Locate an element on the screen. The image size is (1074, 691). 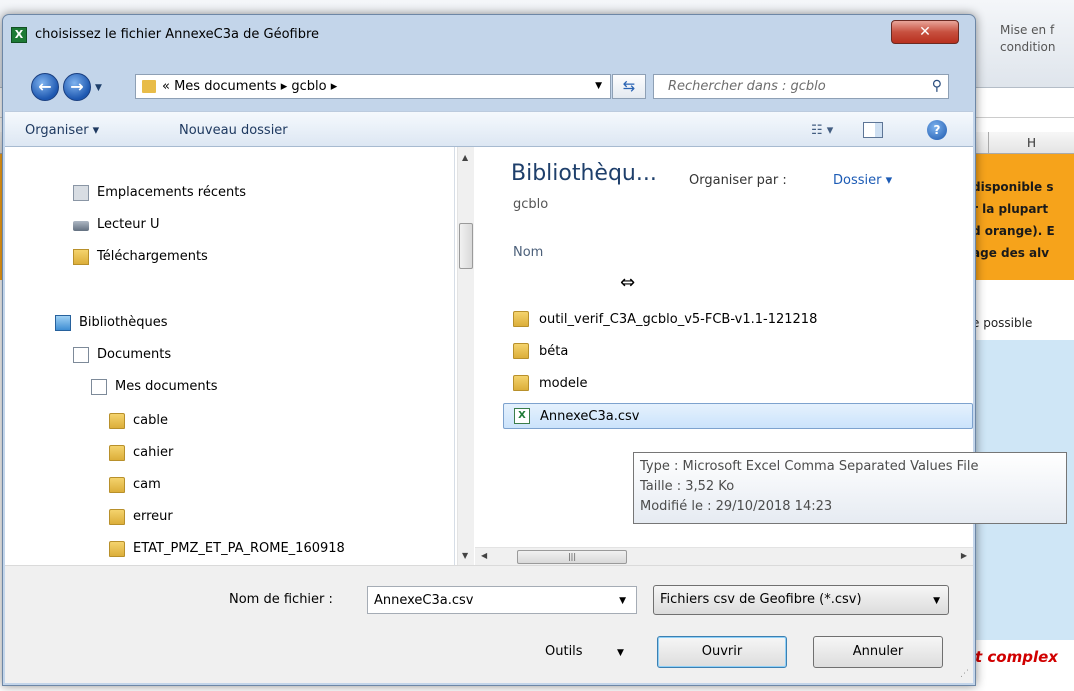
scroll-right-icon: ▶ is located at coordinates (964, 555).